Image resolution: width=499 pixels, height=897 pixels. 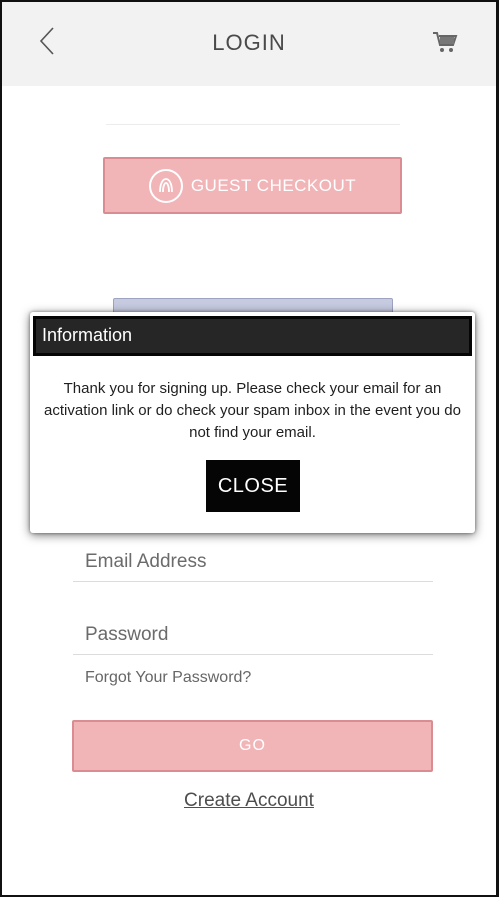 I want to click on dialog-title: Information, so click(x=252, y=336).